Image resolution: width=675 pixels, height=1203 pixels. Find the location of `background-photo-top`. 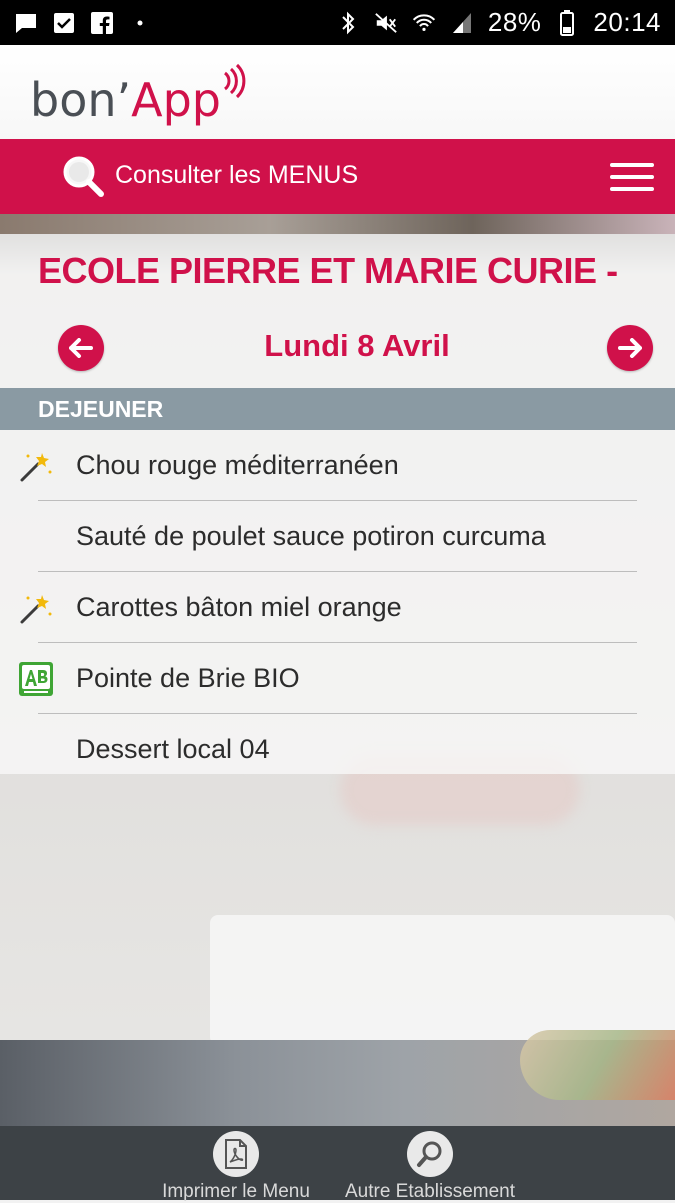

background-photo-top is located at coordinates (337, 224).